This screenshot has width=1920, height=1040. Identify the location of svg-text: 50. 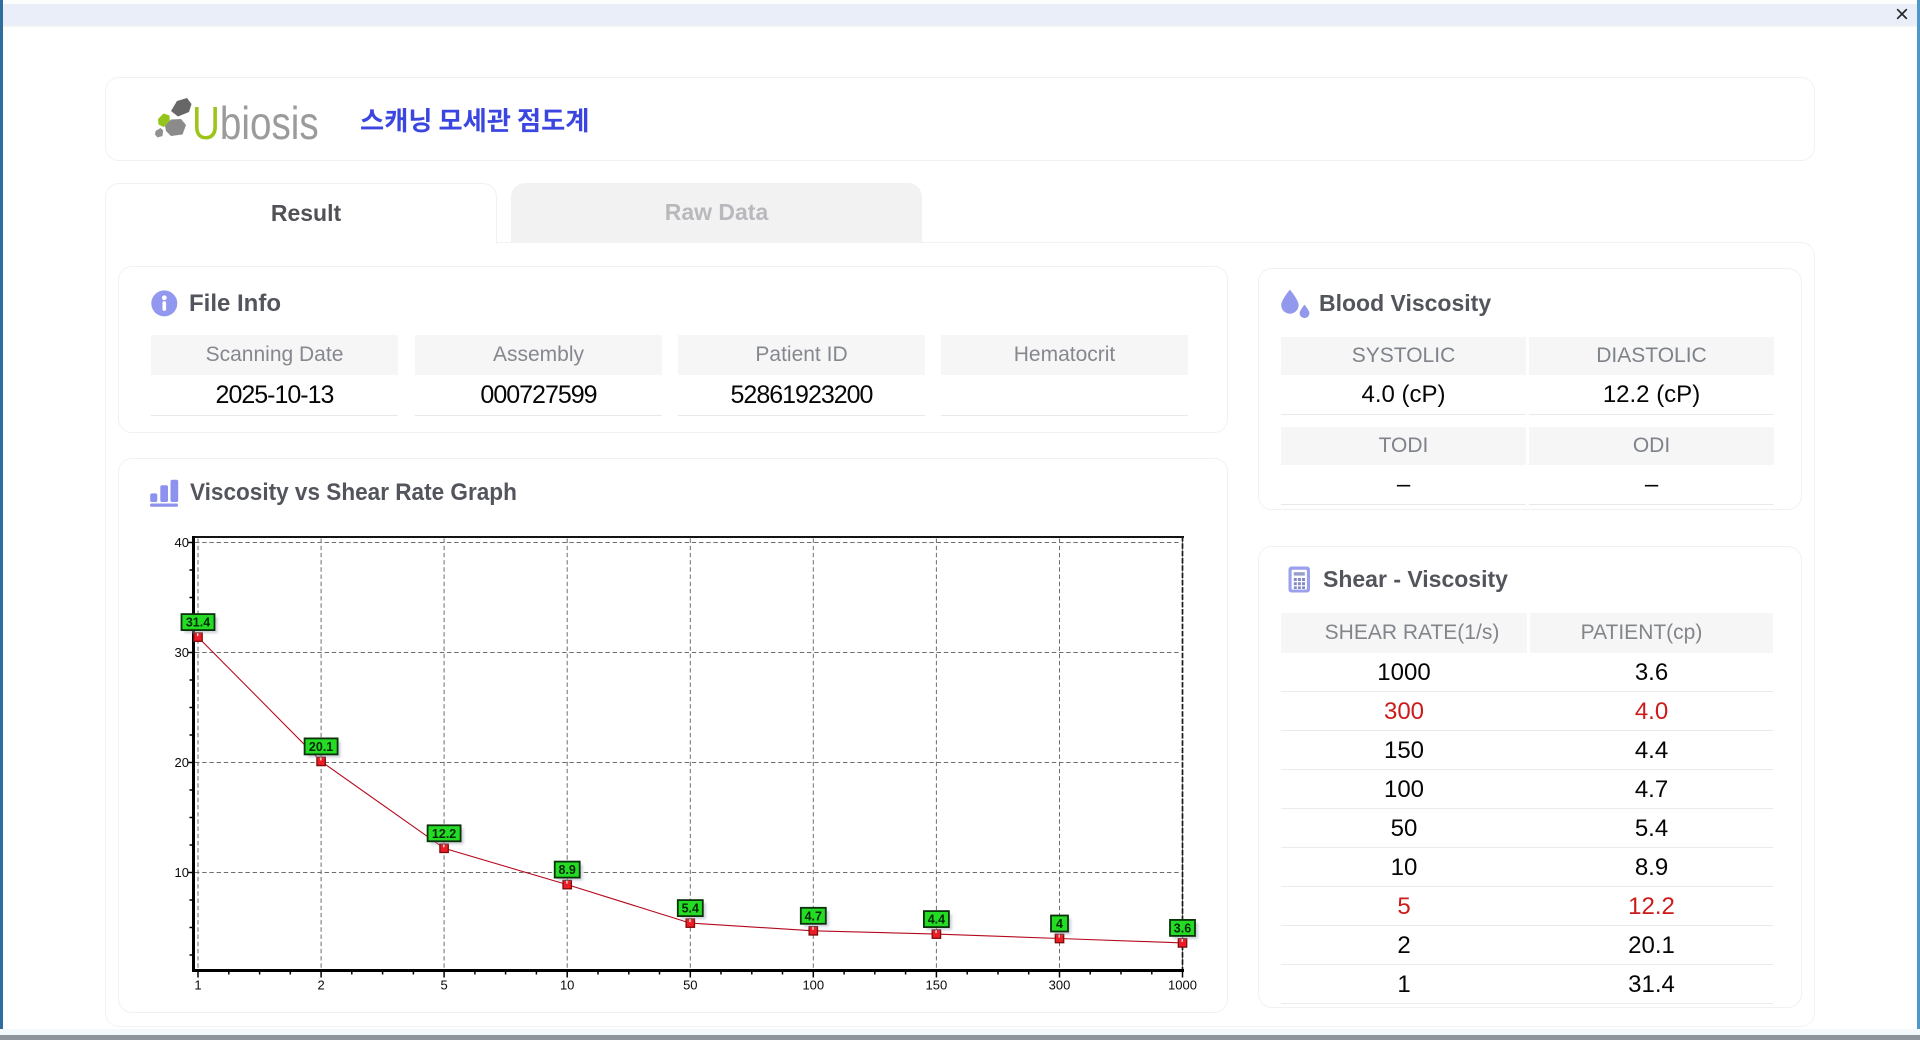
(690, 985).